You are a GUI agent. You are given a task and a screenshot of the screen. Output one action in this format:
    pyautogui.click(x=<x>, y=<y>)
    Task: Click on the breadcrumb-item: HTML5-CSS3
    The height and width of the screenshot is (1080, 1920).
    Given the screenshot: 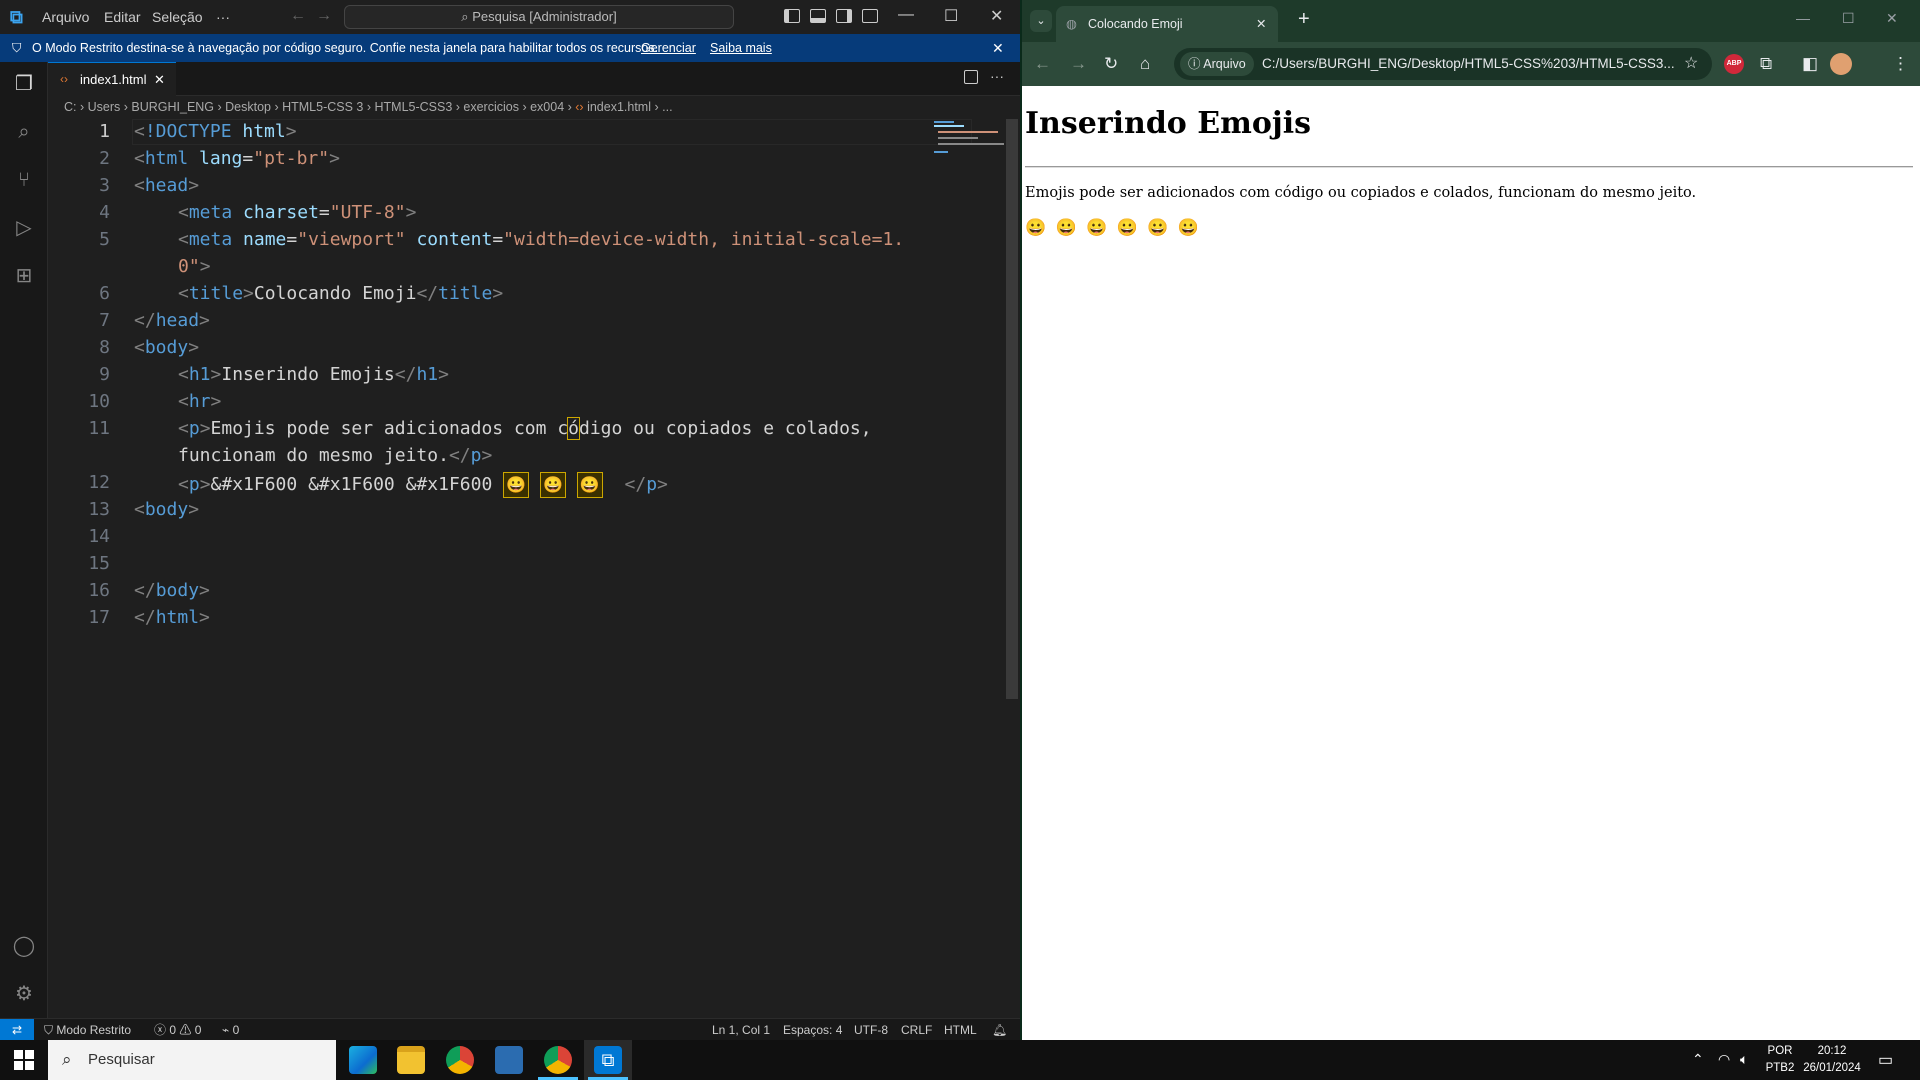 What is the action you would take?
    pyautogui.click(x=414, y=107)
    